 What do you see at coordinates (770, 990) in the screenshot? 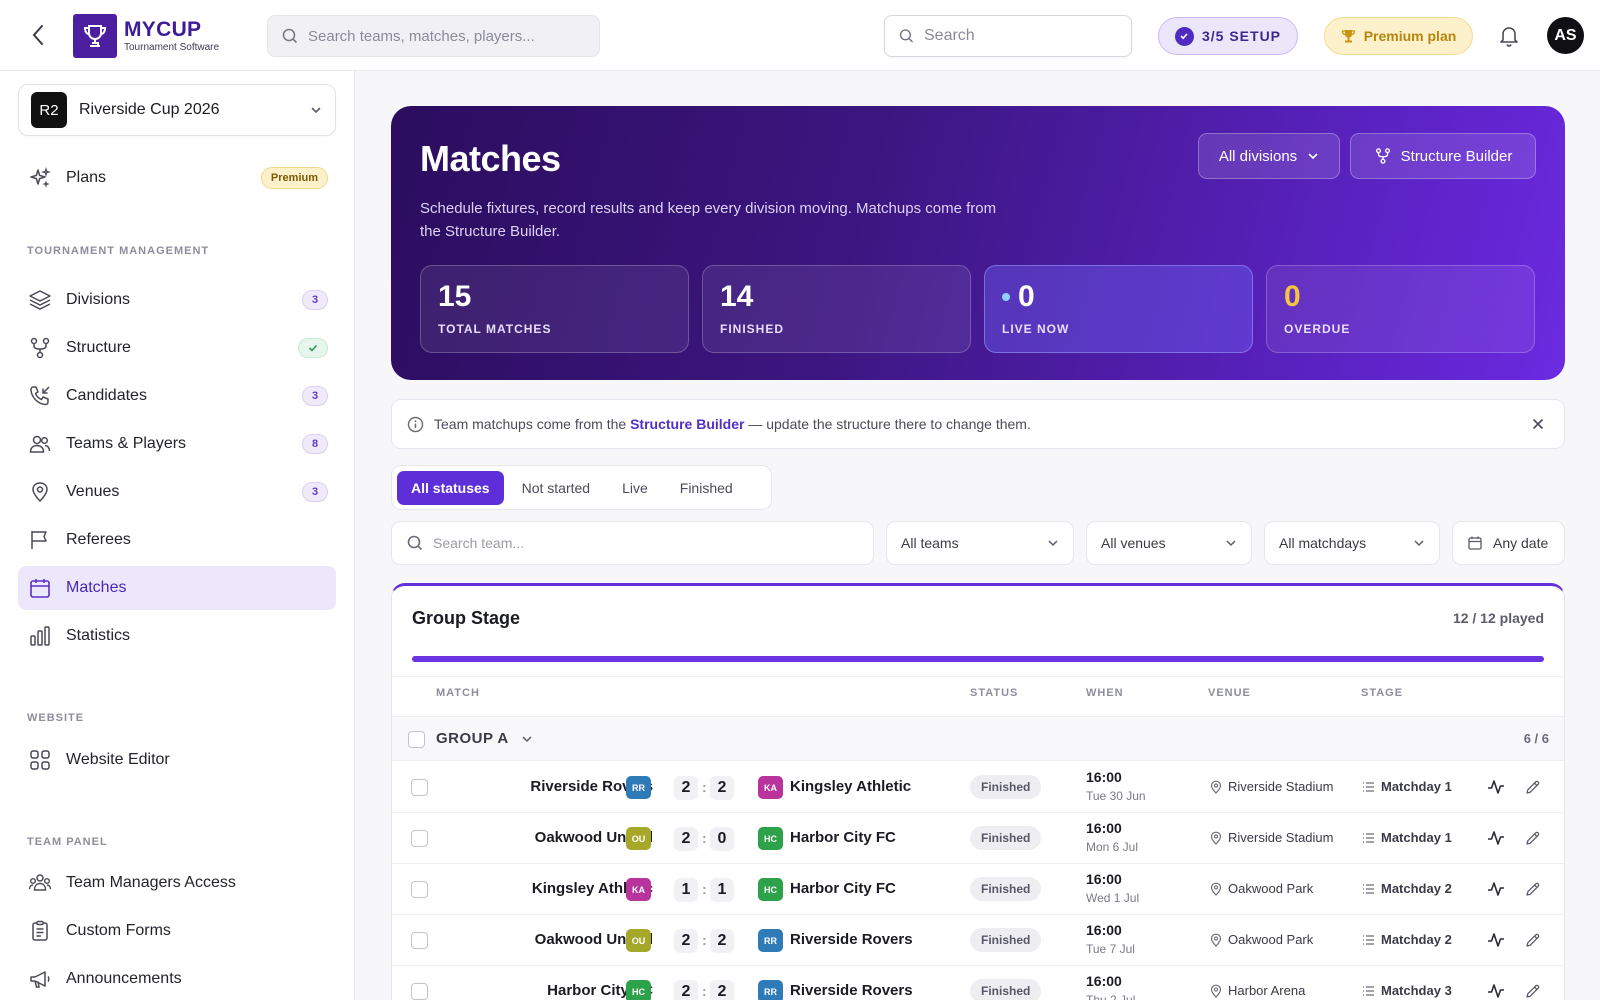
I see `away-team-badge: RR` at bounding box center [770, 990].